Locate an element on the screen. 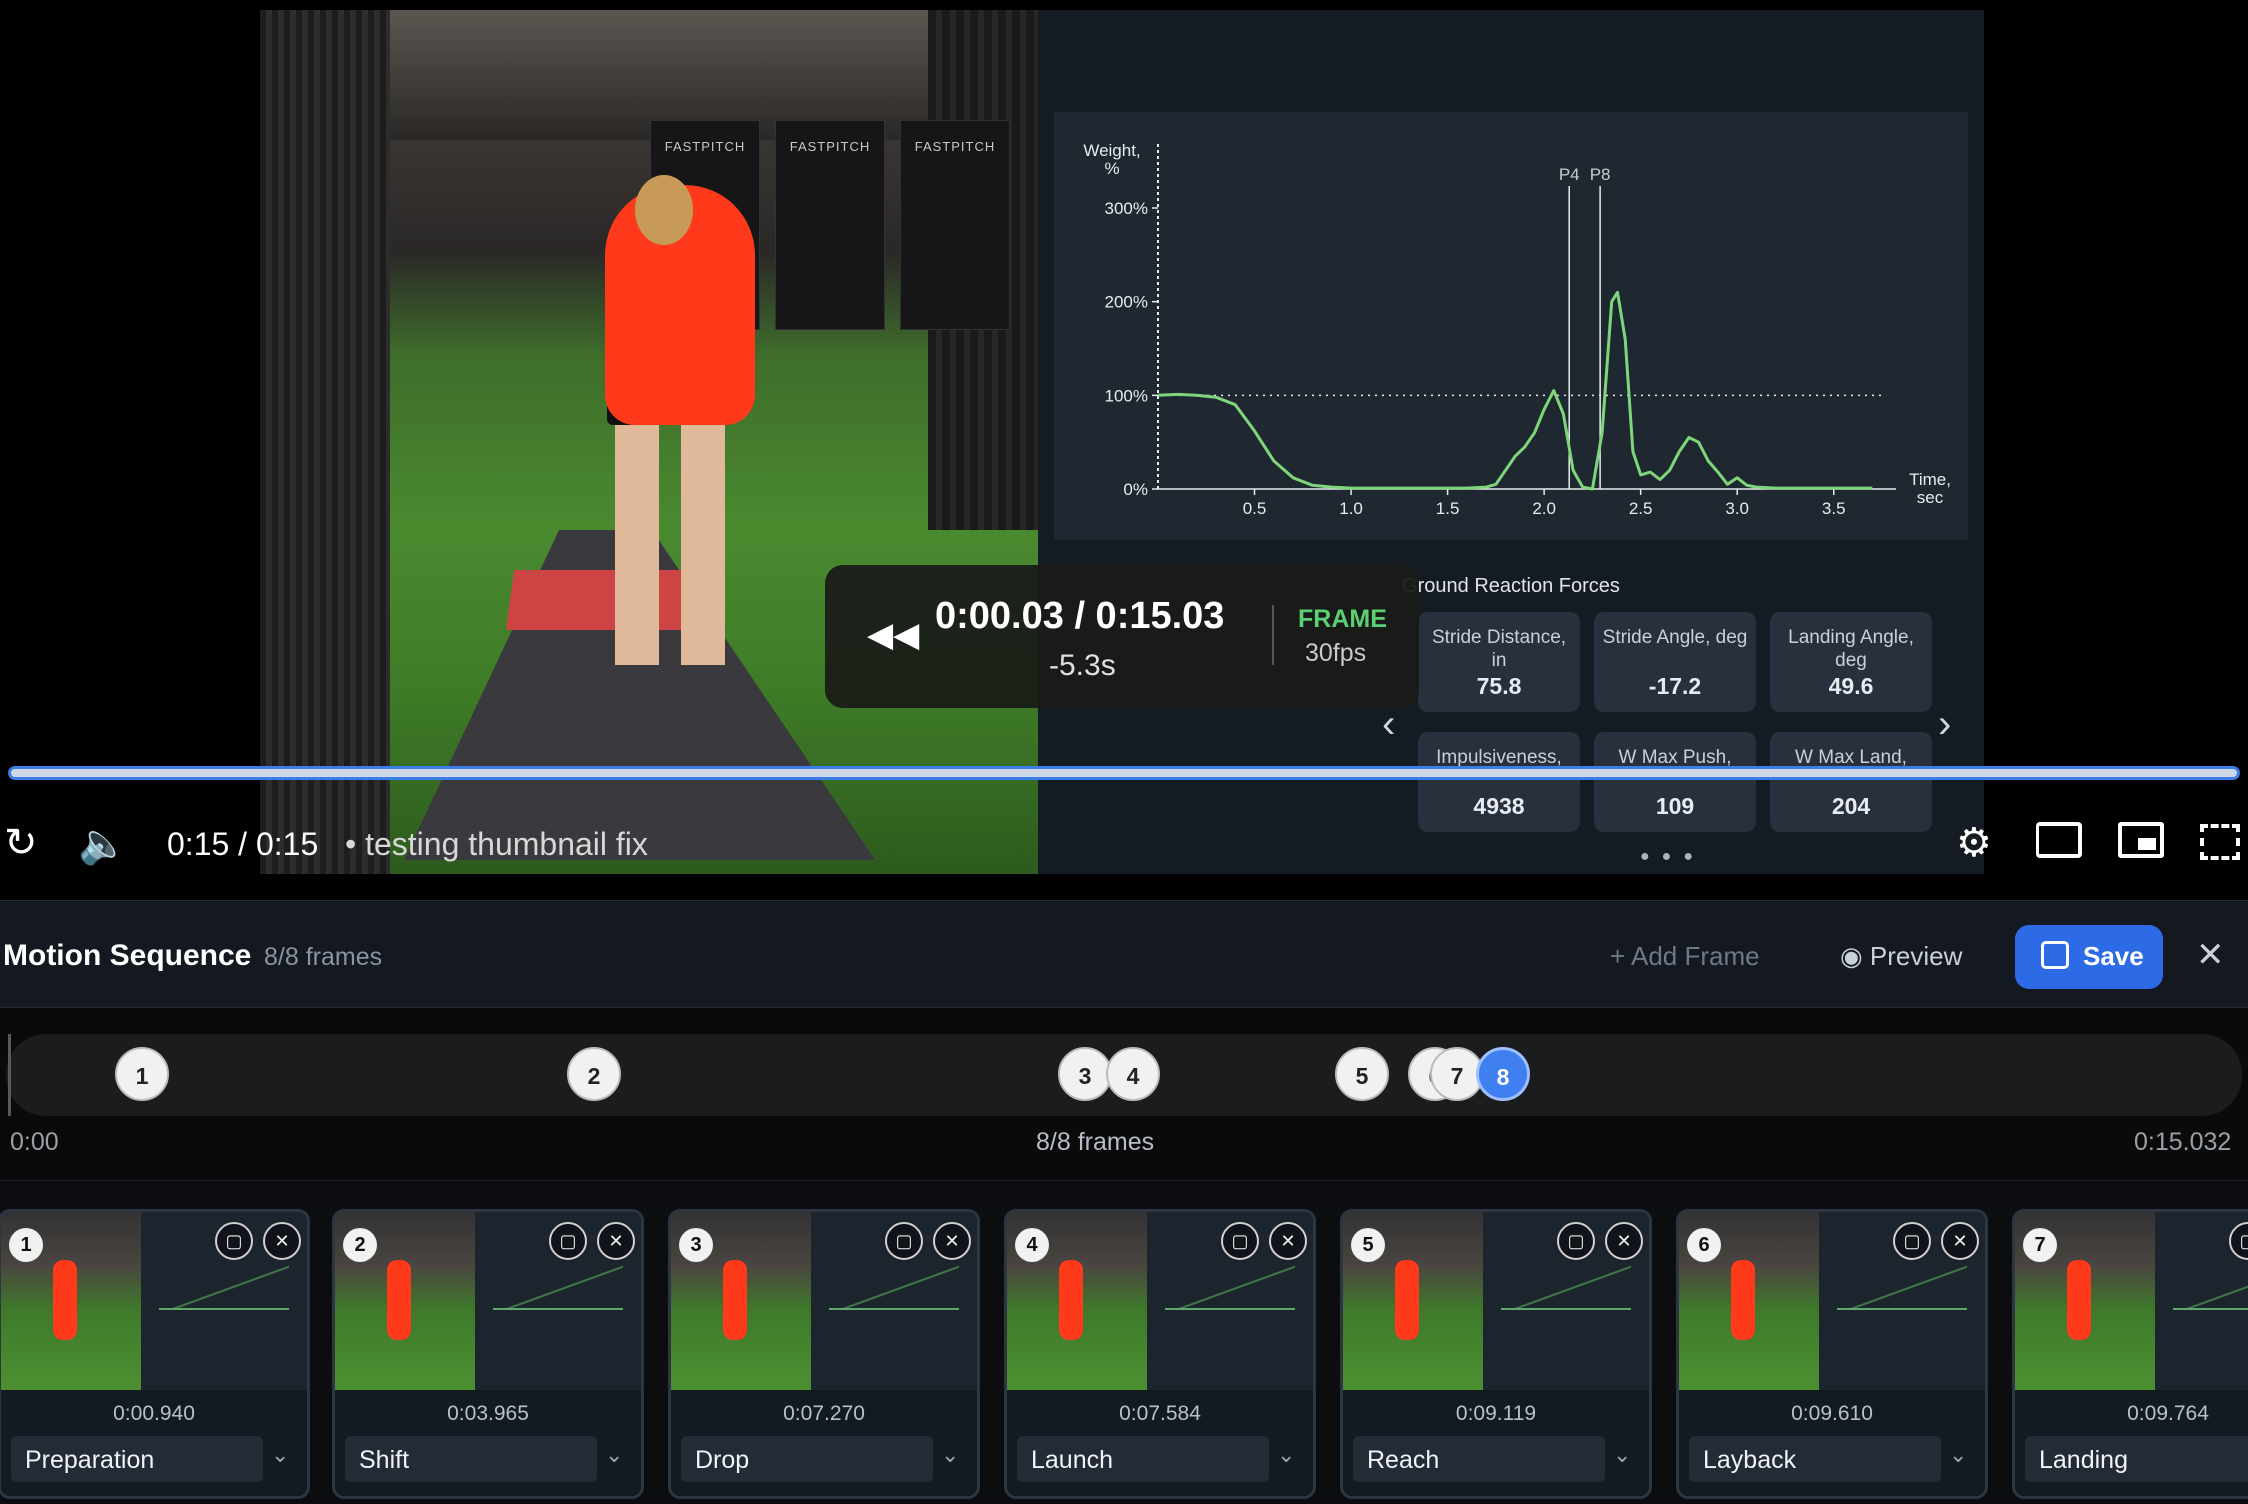 The height and width of the screenshot is (1504, 2248). frame-overlay: ◀◀ 0:00.03 / 0:15.03 -5.3s FRAME 30fps is located at coordinates (1122, 636).